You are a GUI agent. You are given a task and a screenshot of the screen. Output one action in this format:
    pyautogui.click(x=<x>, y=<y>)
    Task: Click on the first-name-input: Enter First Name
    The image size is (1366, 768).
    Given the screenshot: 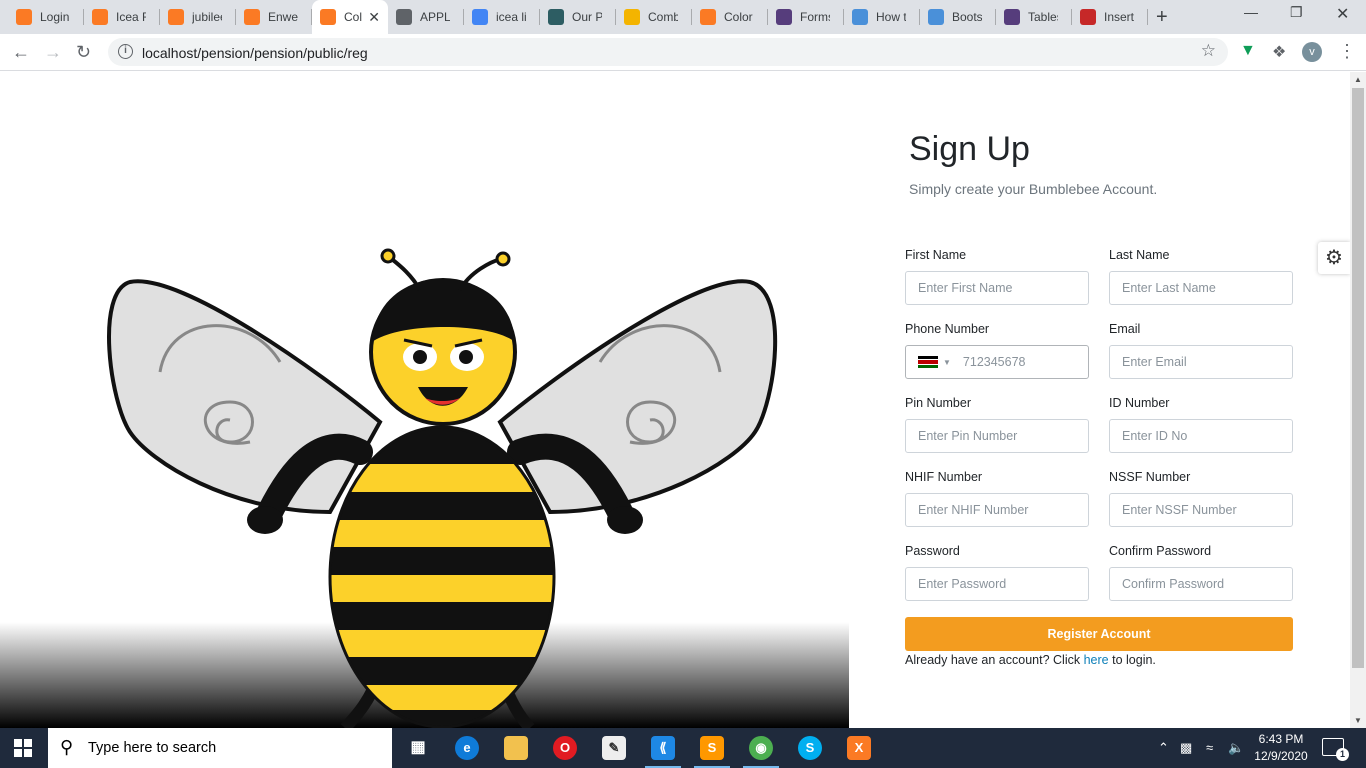 What is the action you would take?
    pyautogui.click(x=997, y=288)
    